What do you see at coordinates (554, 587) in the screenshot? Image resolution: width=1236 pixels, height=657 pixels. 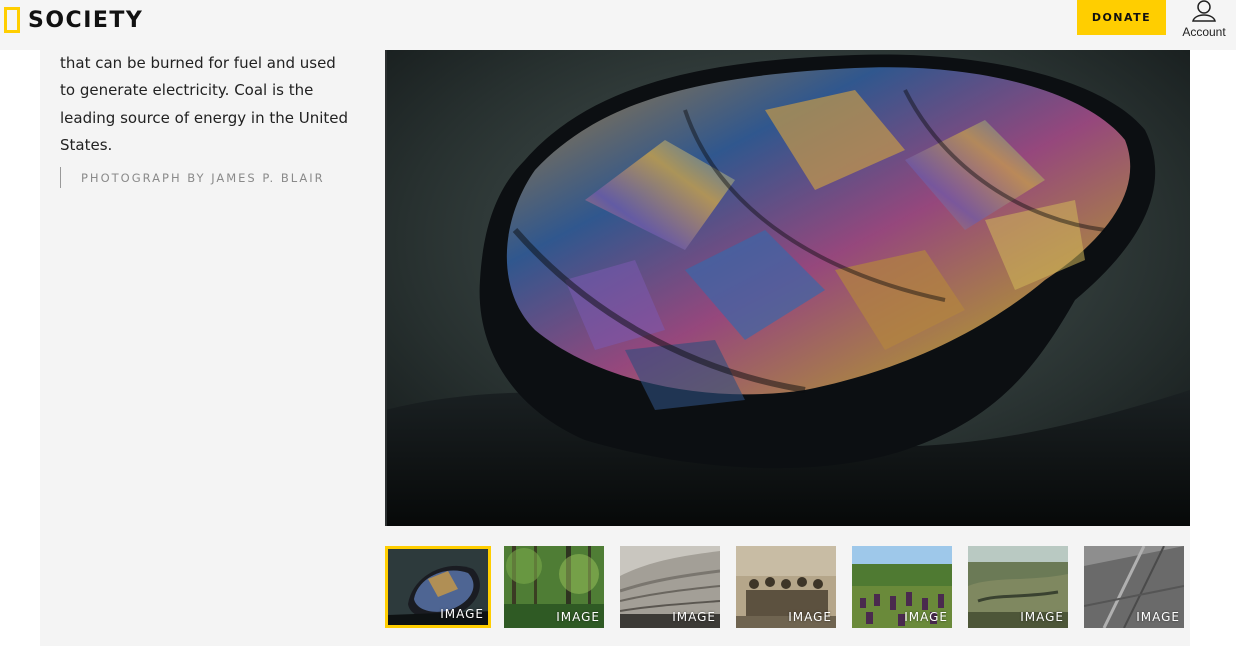 I see `thumbnail-forest: IMAGE` at bounding box center [554, 587].